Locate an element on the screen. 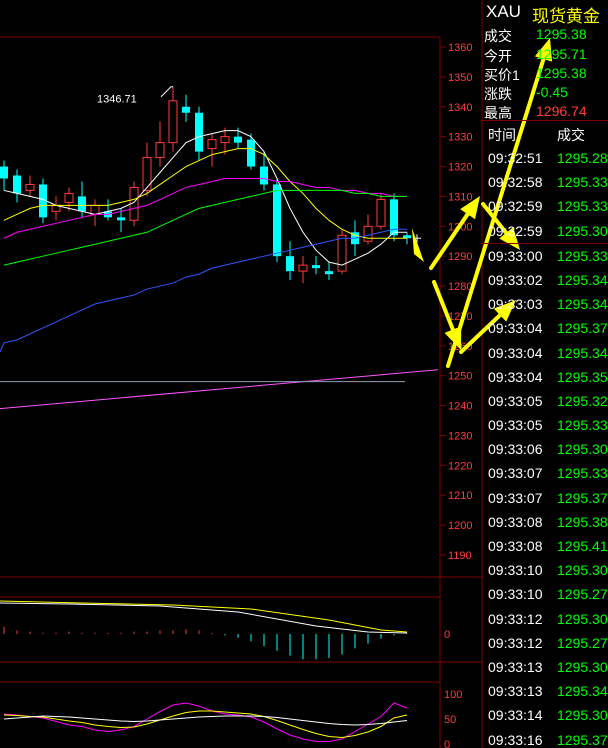  tick-price: 1295.35 is located at coordinates (582, 376).